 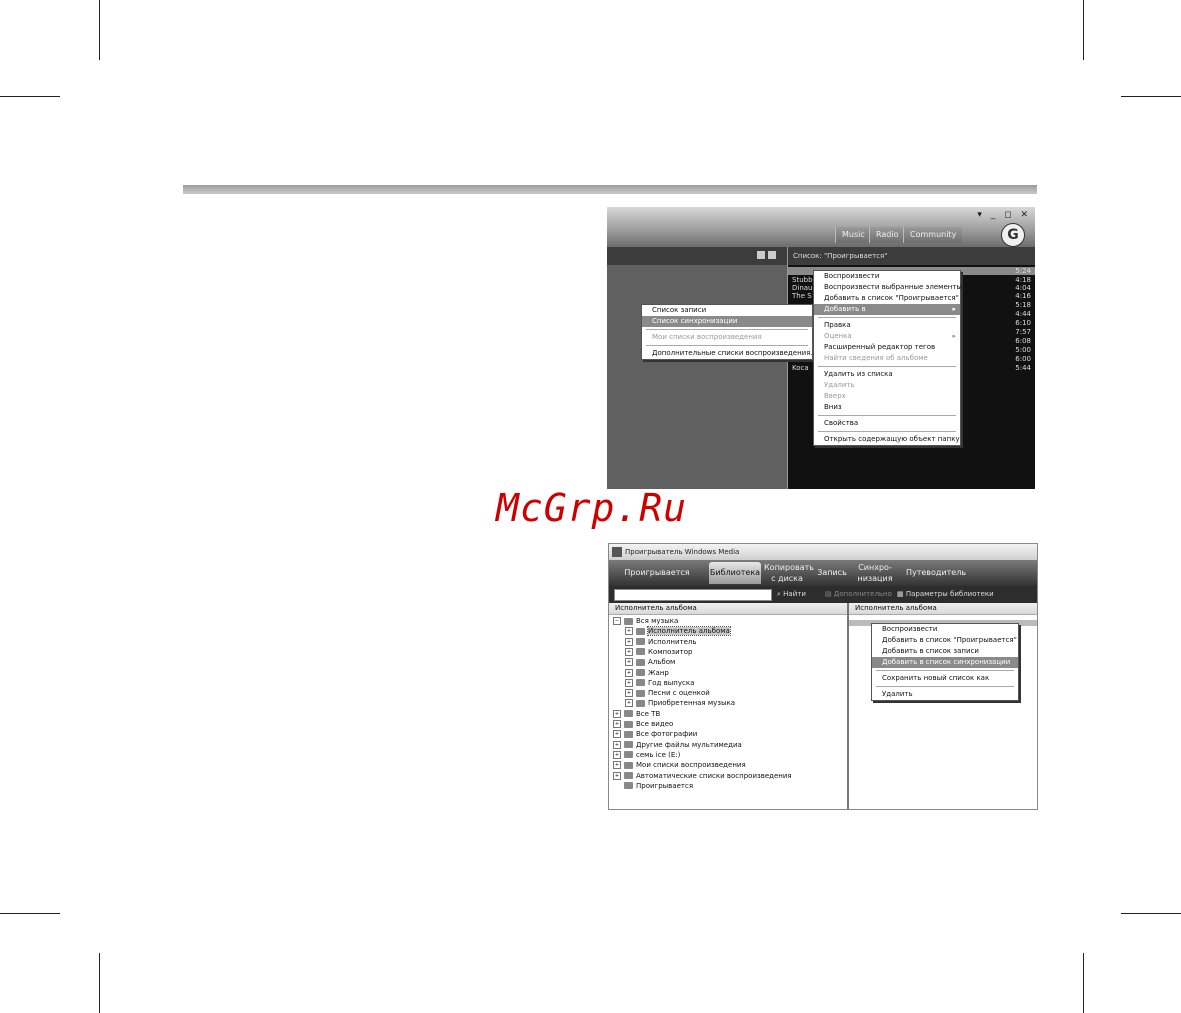 I want to click on more-button: ▤ Дополнительно, so click(x=858, y=594).